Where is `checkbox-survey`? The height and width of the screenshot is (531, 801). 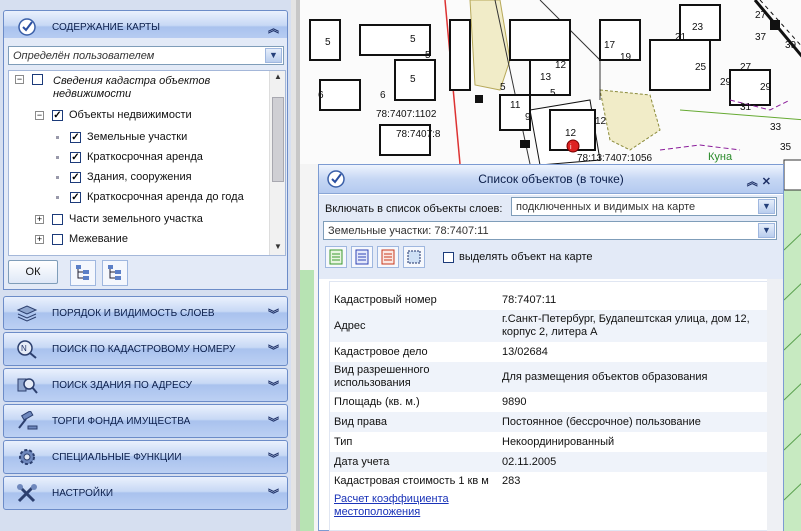 checkbox-survey is located at coordinates (57, 239).